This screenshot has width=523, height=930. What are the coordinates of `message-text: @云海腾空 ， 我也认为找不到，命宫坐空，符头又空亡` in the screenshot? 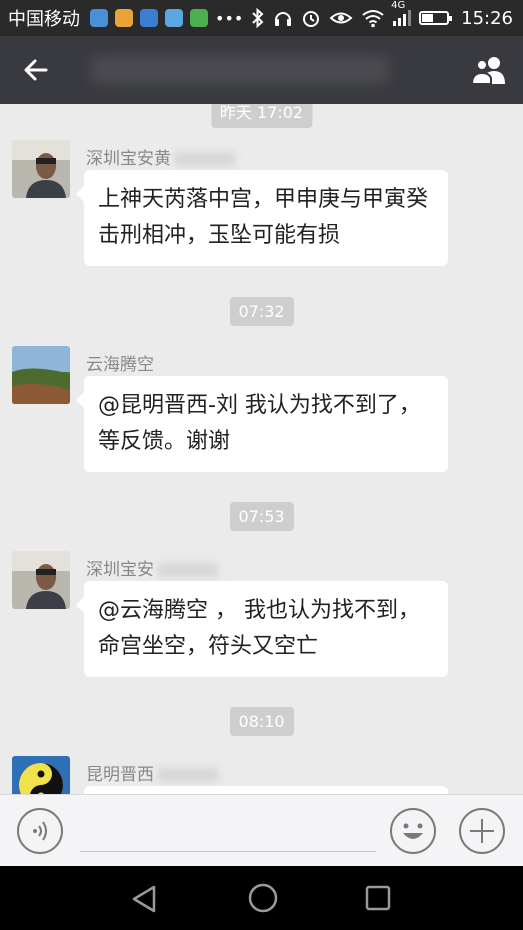 It's located at (259, 628).